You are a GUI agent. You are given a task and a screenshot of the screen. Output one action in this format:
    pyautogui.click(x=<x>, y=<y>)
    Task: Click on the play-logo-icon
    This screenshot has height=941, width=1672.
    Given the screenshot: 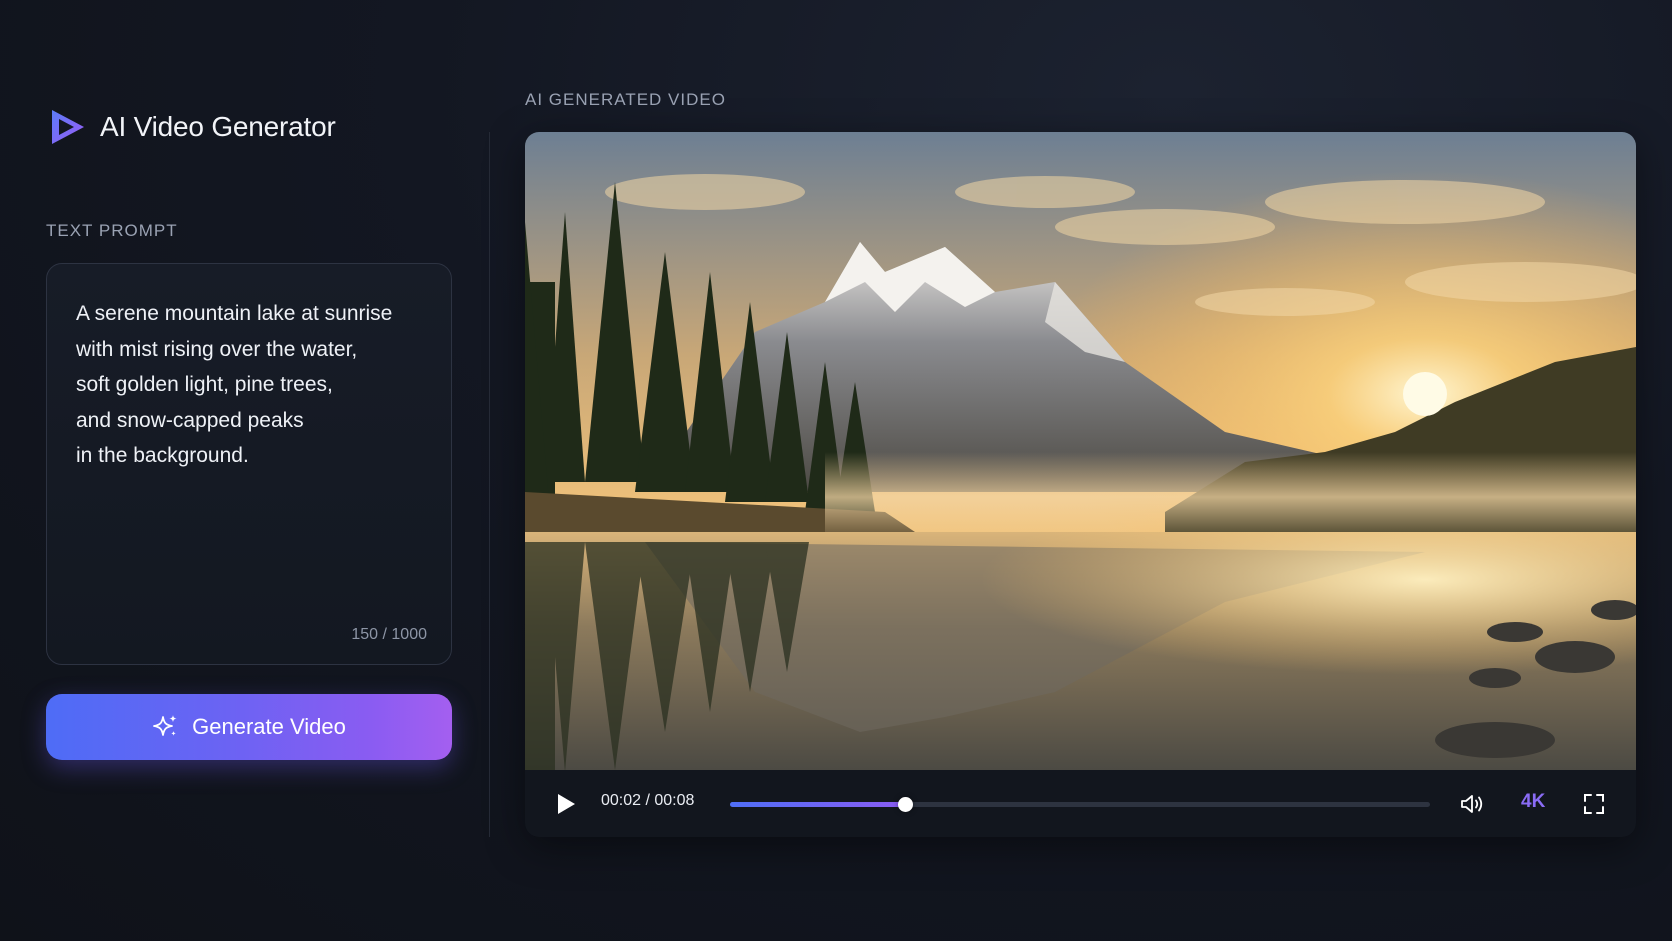 What is the action you would take?
    pyautogui.click(x=68, y=127)
    